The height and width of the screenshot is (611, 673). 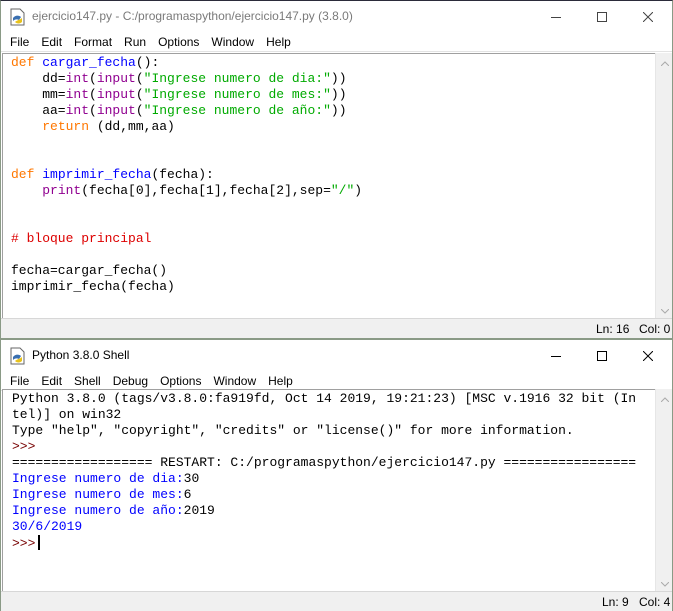 I want to click on code-line: dd=int(input("Ingrese numero de dia:")), so click(x=333, y=79).